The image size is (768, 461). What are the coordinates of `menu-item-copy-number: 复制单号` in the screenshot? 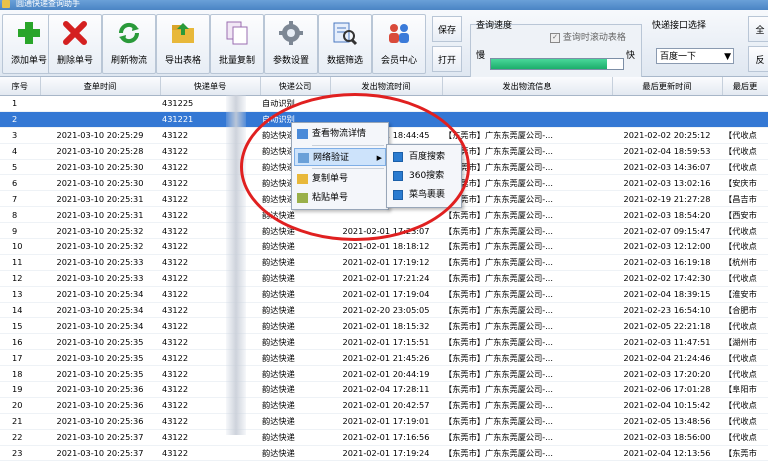 It's located at (340, 179).